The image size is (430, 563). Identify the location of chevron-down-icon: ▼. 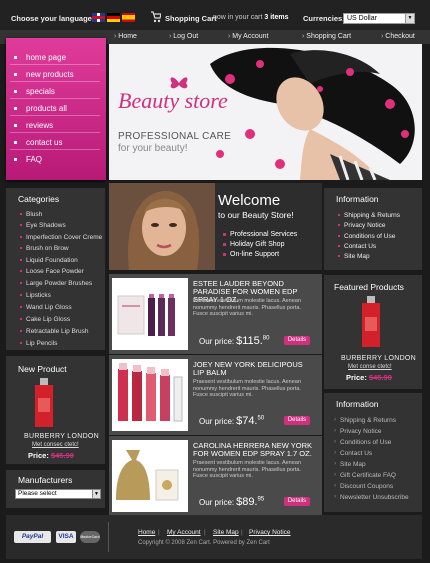
(409, 18).